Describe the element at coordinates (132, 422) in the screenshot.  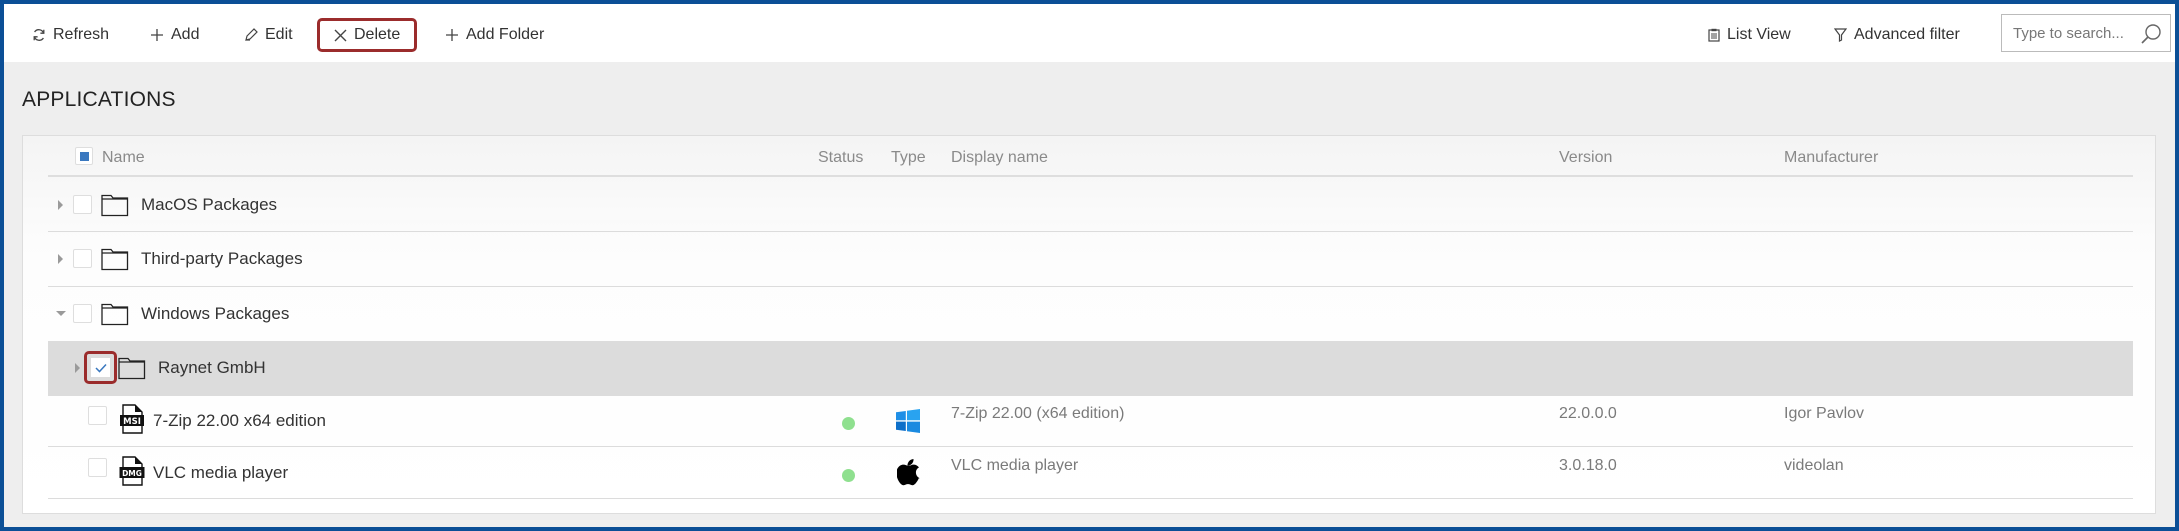
I see `svg-text: MSI` at that location.